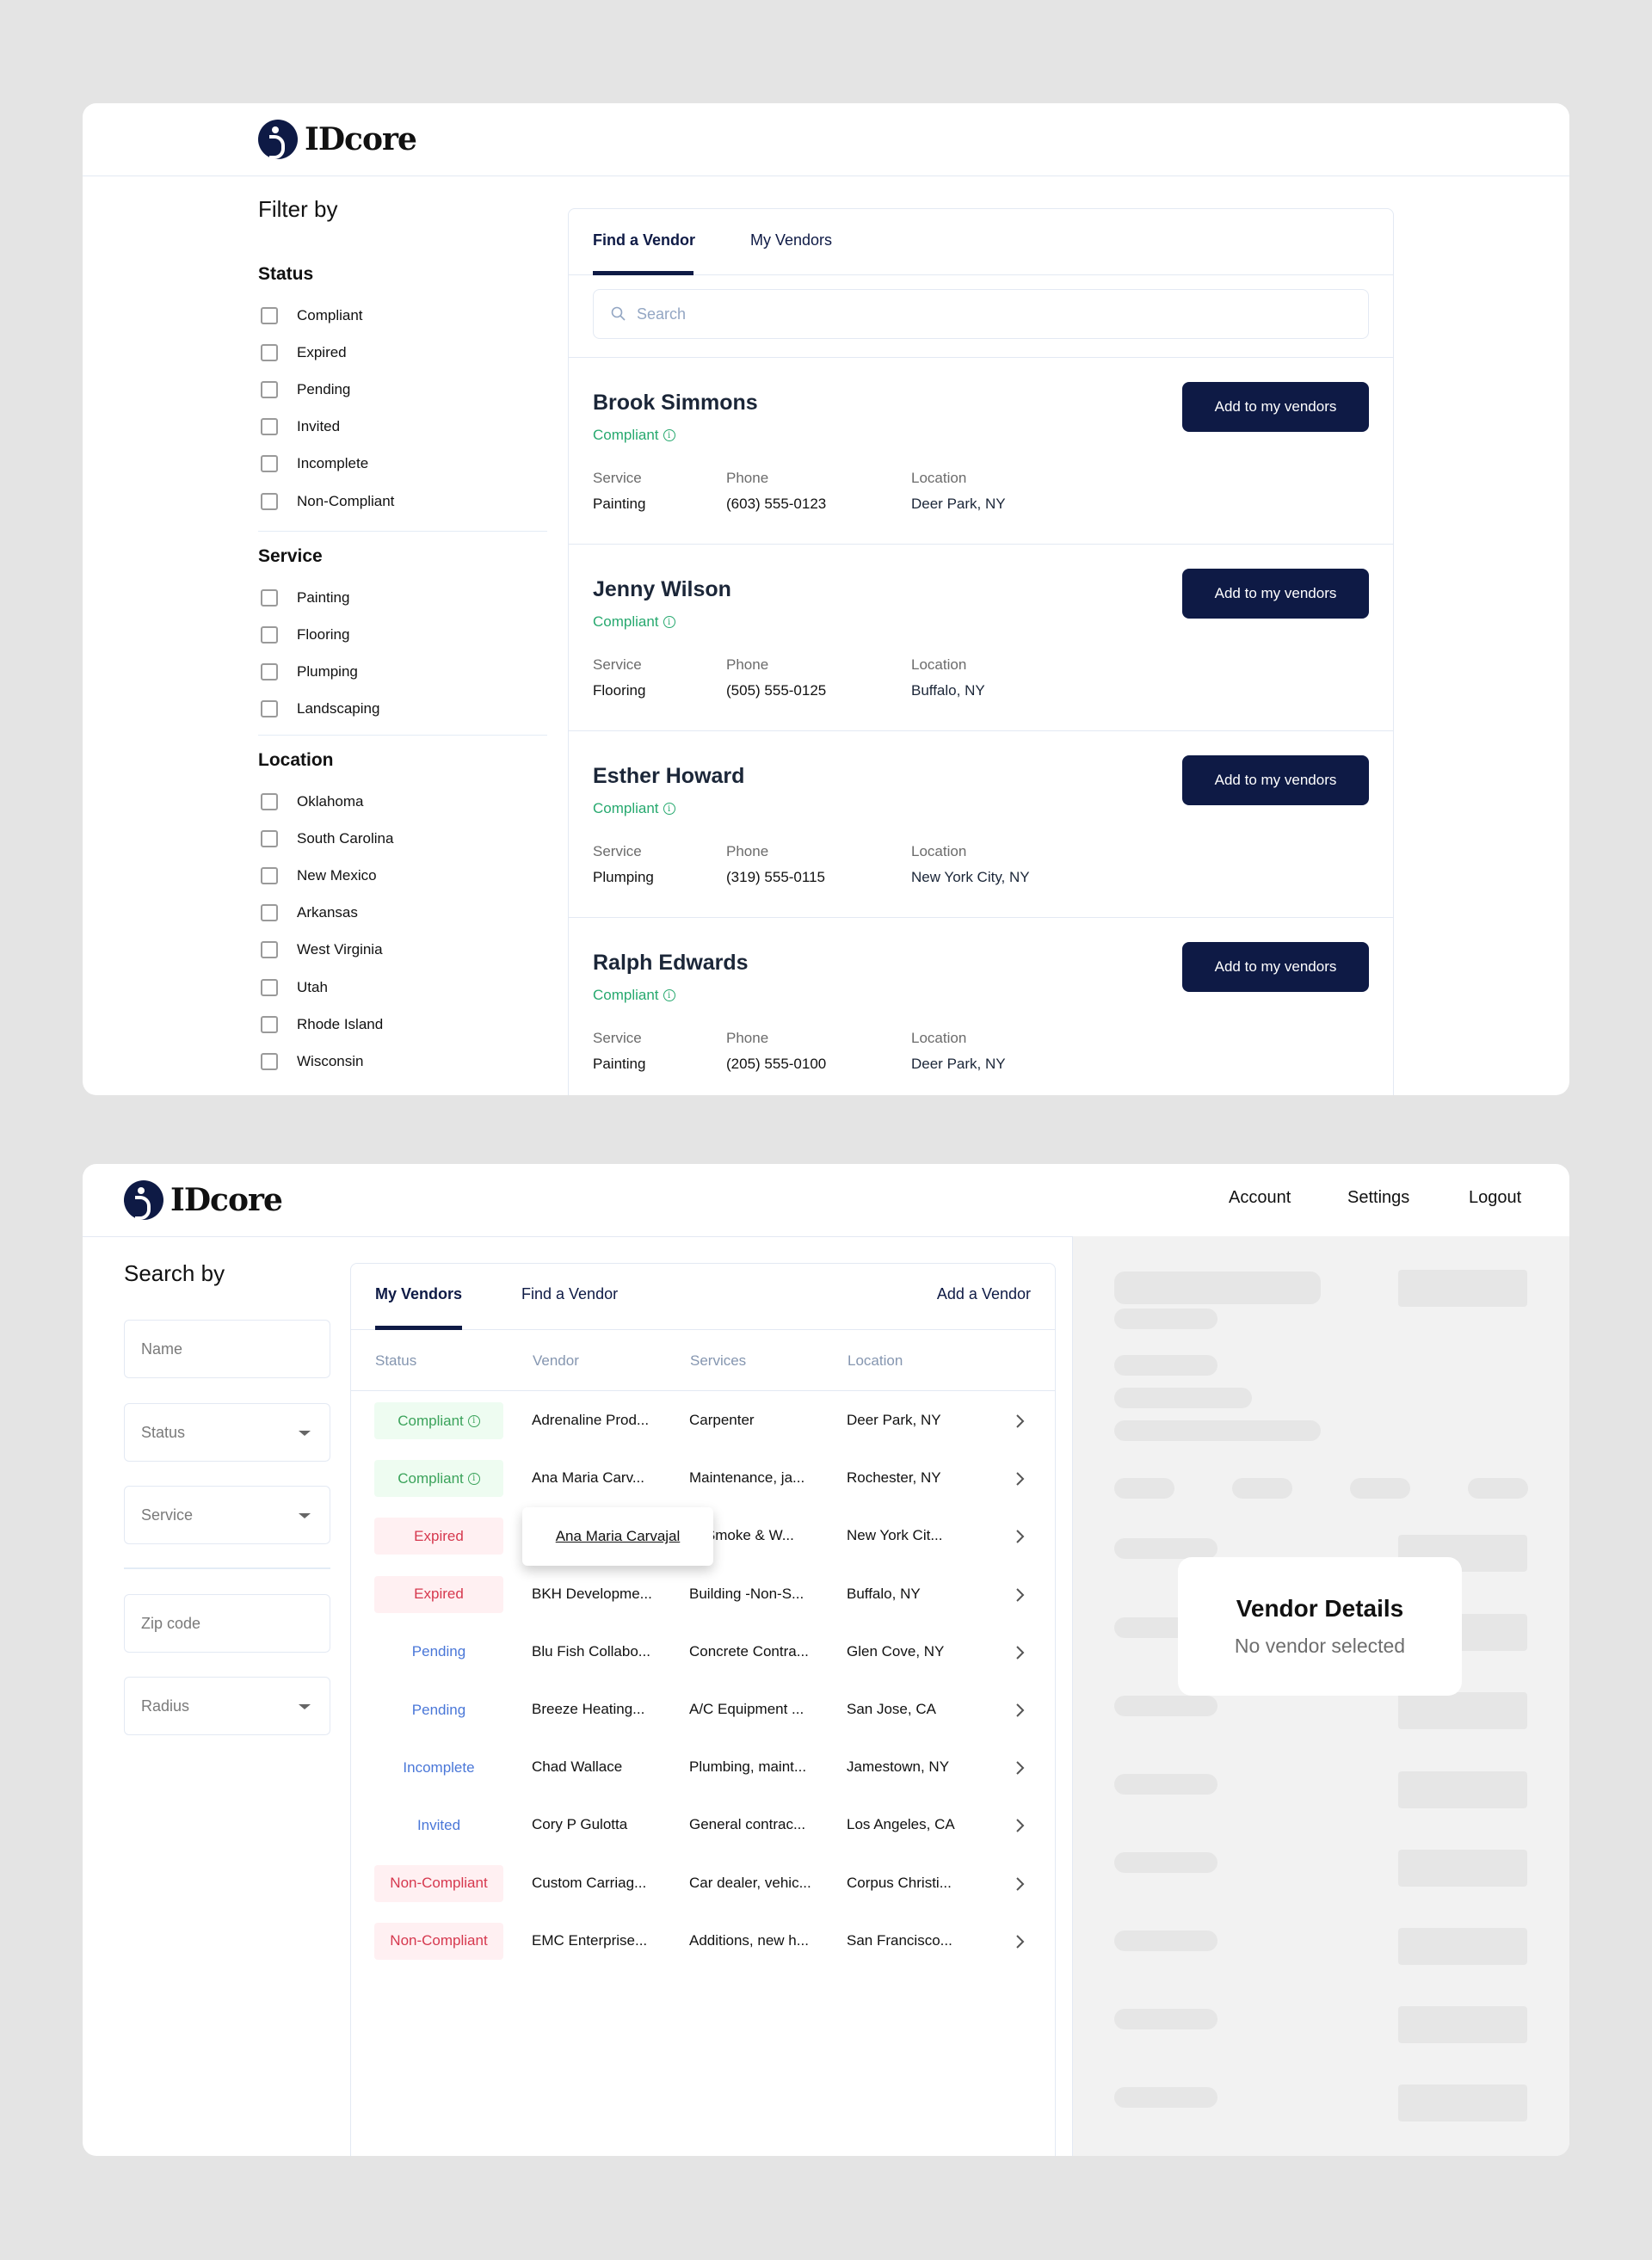 Image resolution: width=1652 pixels, height=2260 pixels. Describe the element at coordinates (404, 951) in the screenshot. I see `filter-option: West Virginia` at that location.